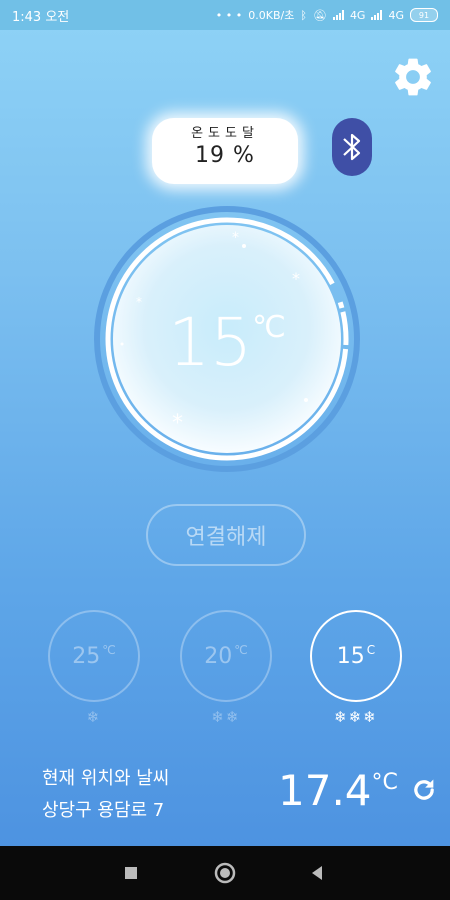 This screenshot has width=450, height=900. What do you see at coordinates (350, 656) in the screenshot?
I see `preset-temp: 15` at bounding box center [350, 656].